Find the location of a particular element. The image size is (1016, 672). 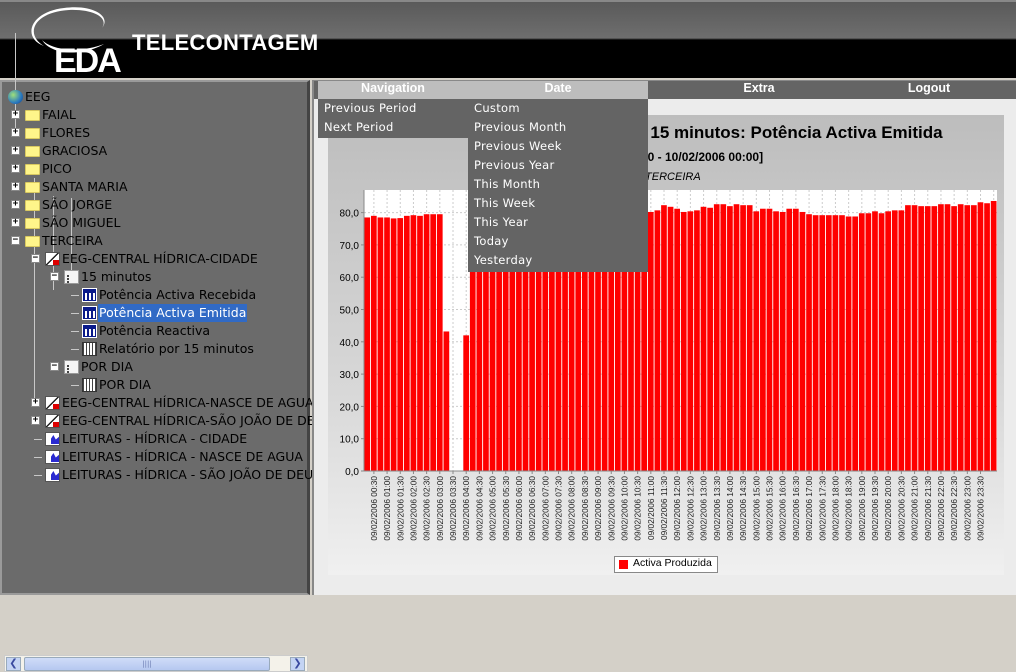

tree-item-leituras: LEITURAS - HÍDRICA - CIDADE is located at coordinates (155, 439).